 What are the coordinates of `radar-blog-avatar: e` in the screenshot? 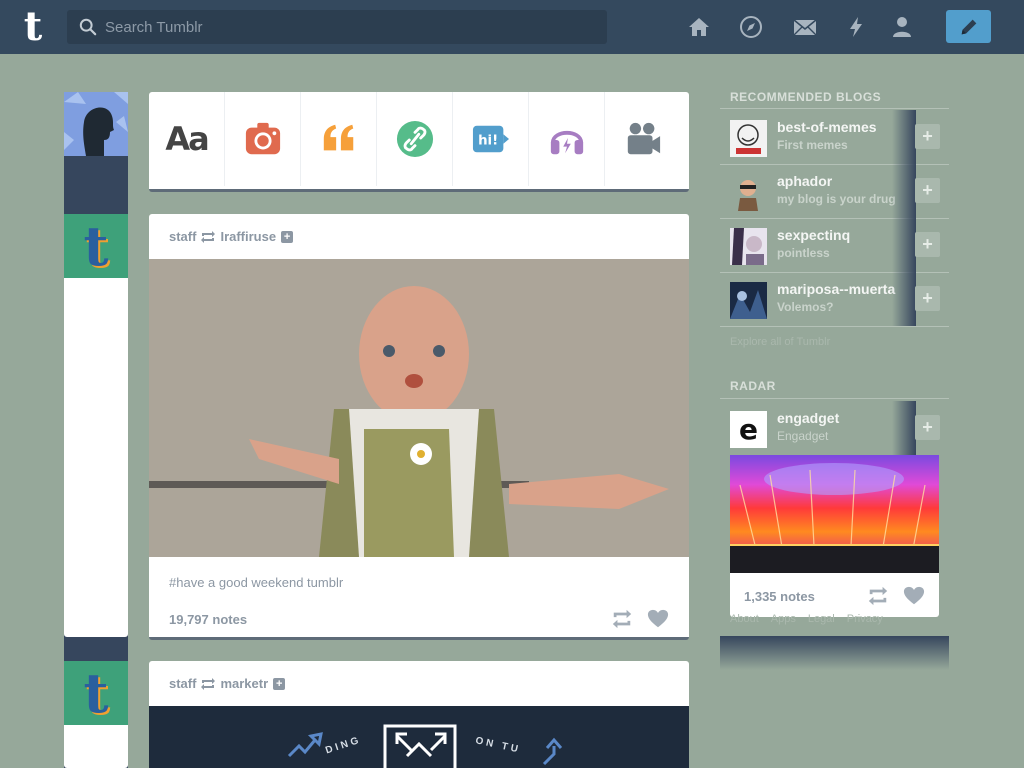 It's located at (748, 429).